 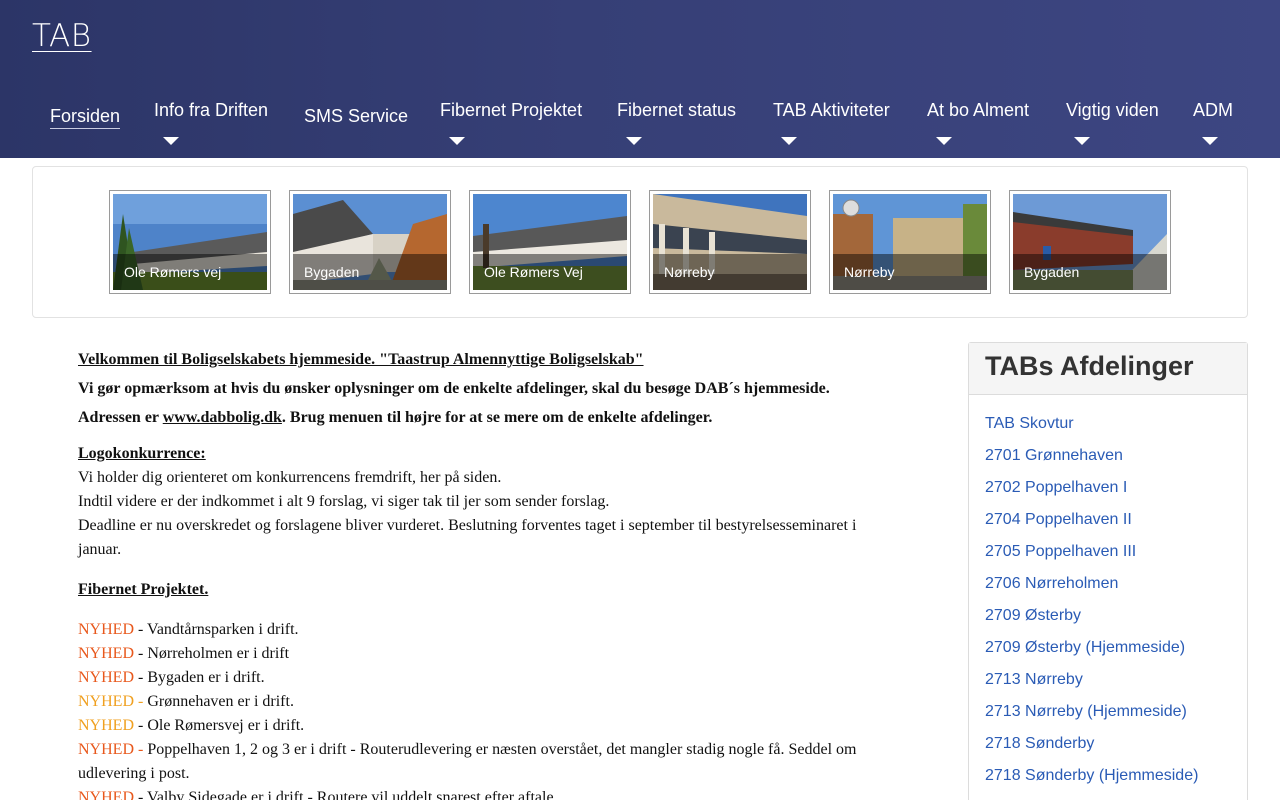 What do you see at coordinates (1213, 122) in the screenshot?
I see `nav-item-adm: ADM` at bounding box center [1213, 122].